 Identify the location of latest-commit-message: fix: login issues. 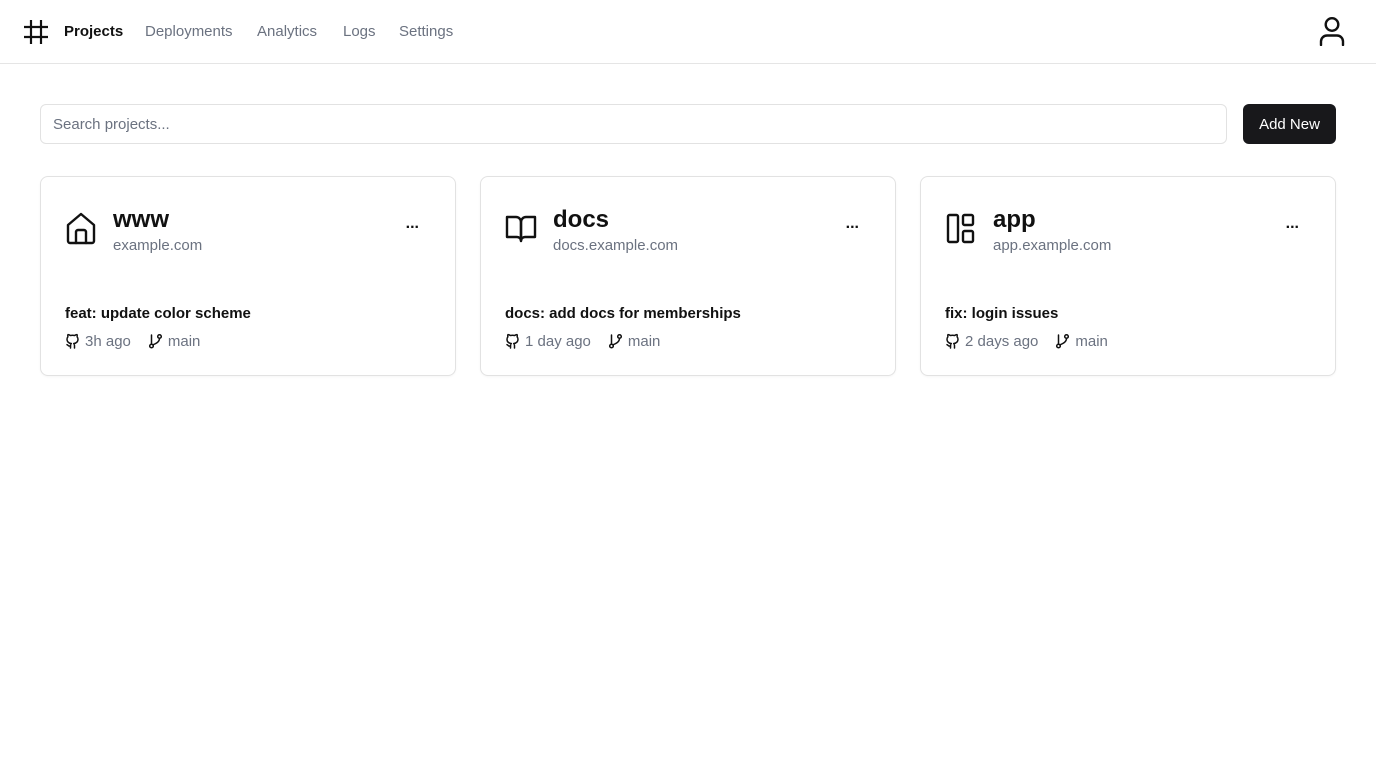
(1002, 313).